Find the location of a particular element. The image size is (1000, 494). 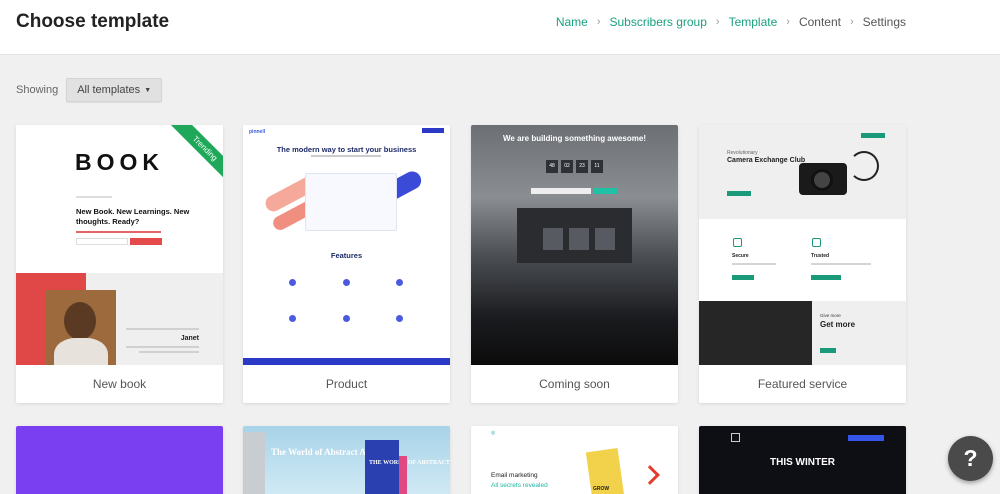

preview-book-title: THE WORLD OF ABSTRACT is located at coordinates (409, 463).